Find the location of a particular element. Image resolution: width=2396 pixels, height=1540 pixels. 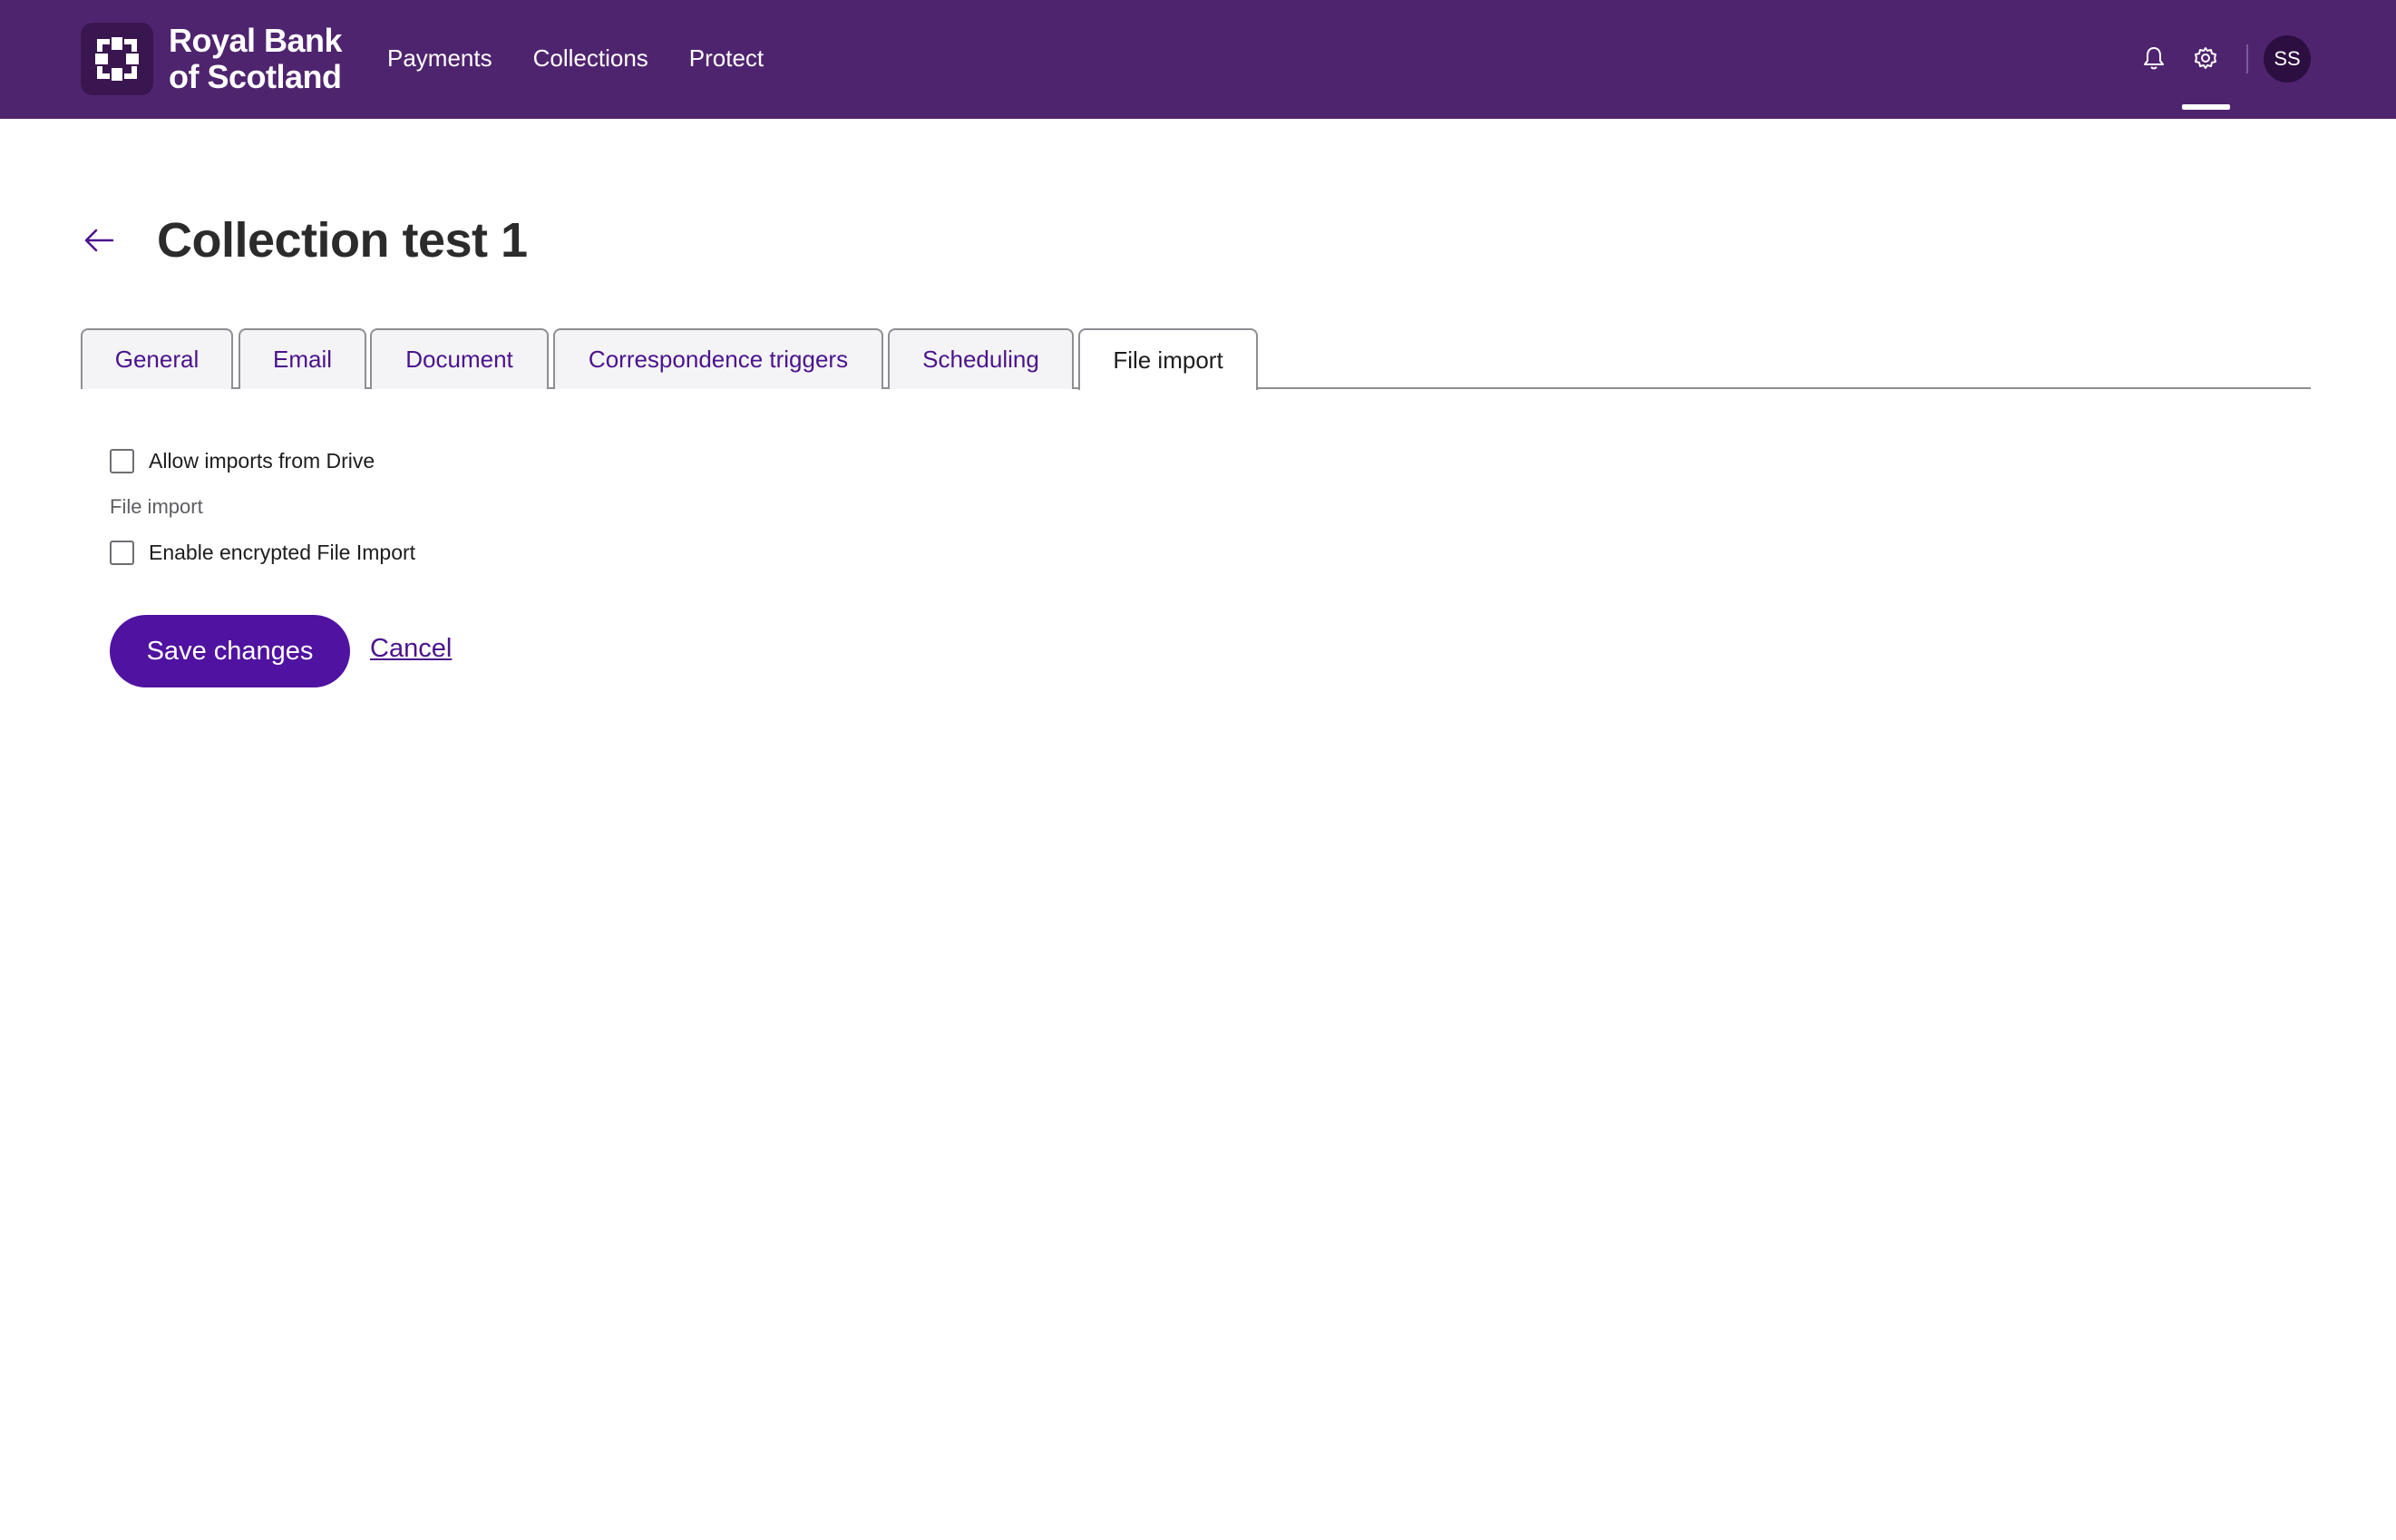

header-divider is located at coordinates (2247, 58).